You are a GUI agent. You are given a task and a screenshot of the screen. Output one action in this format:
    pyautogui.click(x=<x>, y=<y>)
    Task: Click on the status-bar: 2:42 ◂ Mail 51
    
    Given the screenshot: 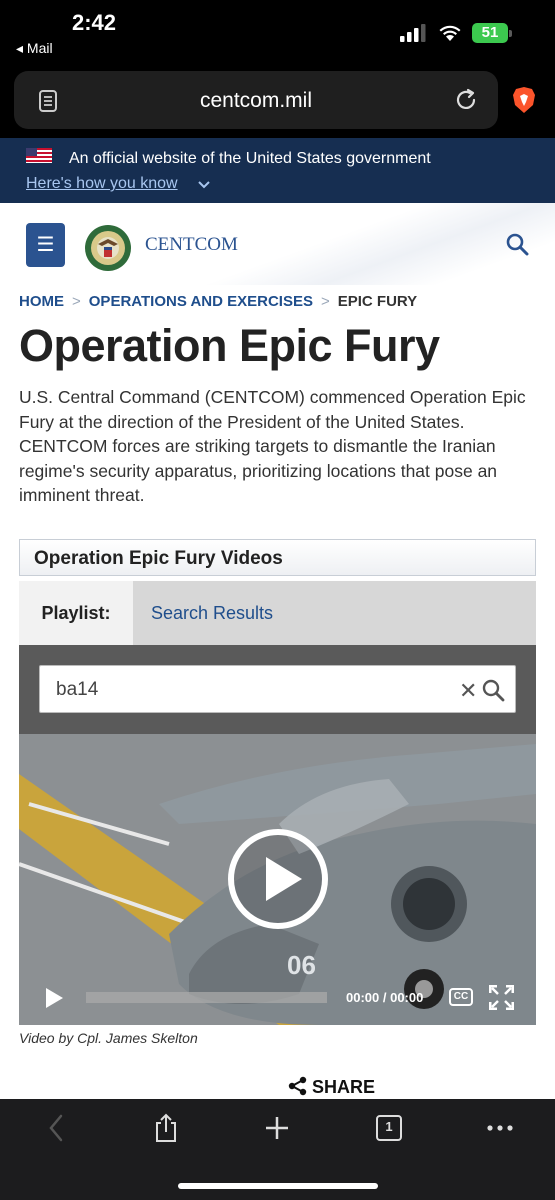 What is the action you would take?
    pyautogui.click(x=277, y=31)
    